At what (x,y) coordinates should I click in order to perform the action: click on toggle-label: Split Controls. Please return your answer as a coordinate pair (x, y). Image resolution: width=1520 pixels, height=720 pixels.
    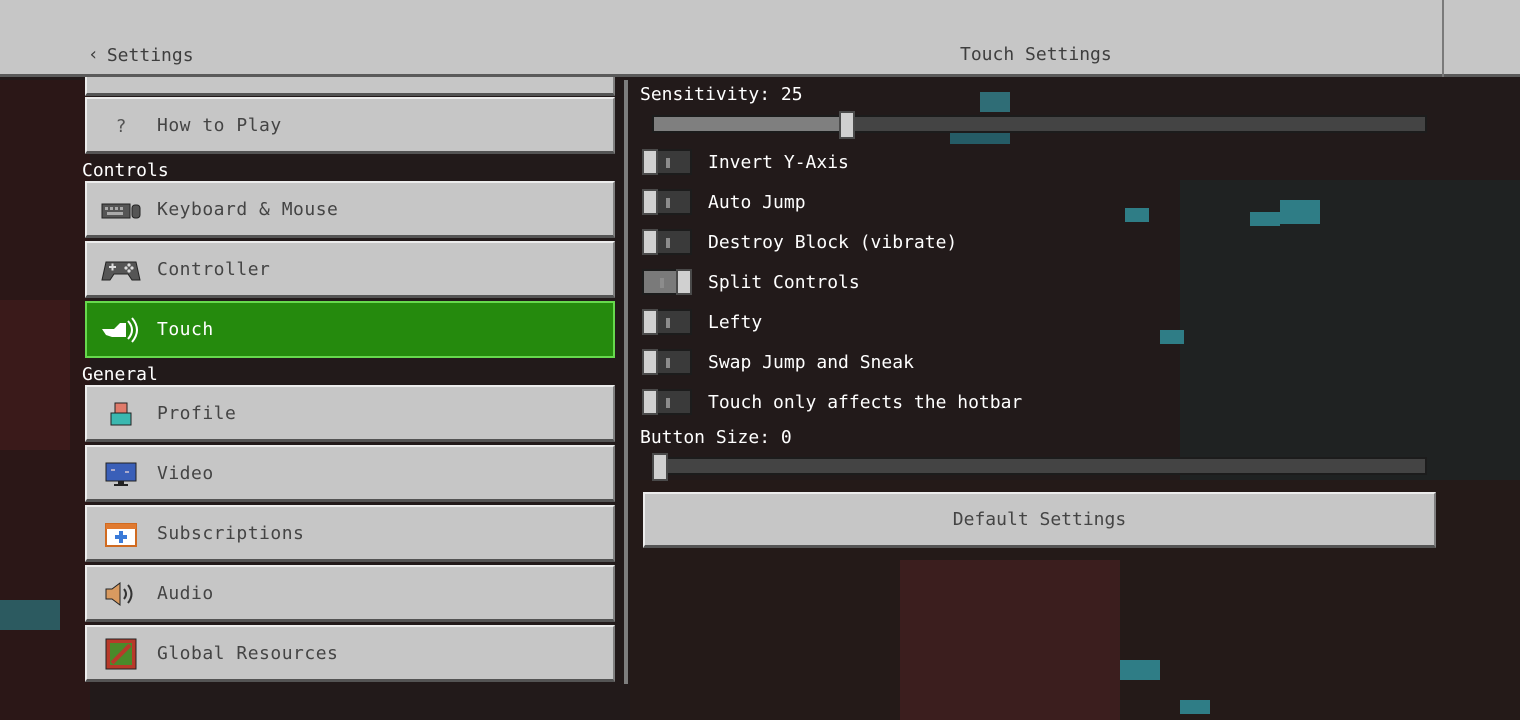
    Looking at the image, I should click on (784, 282).